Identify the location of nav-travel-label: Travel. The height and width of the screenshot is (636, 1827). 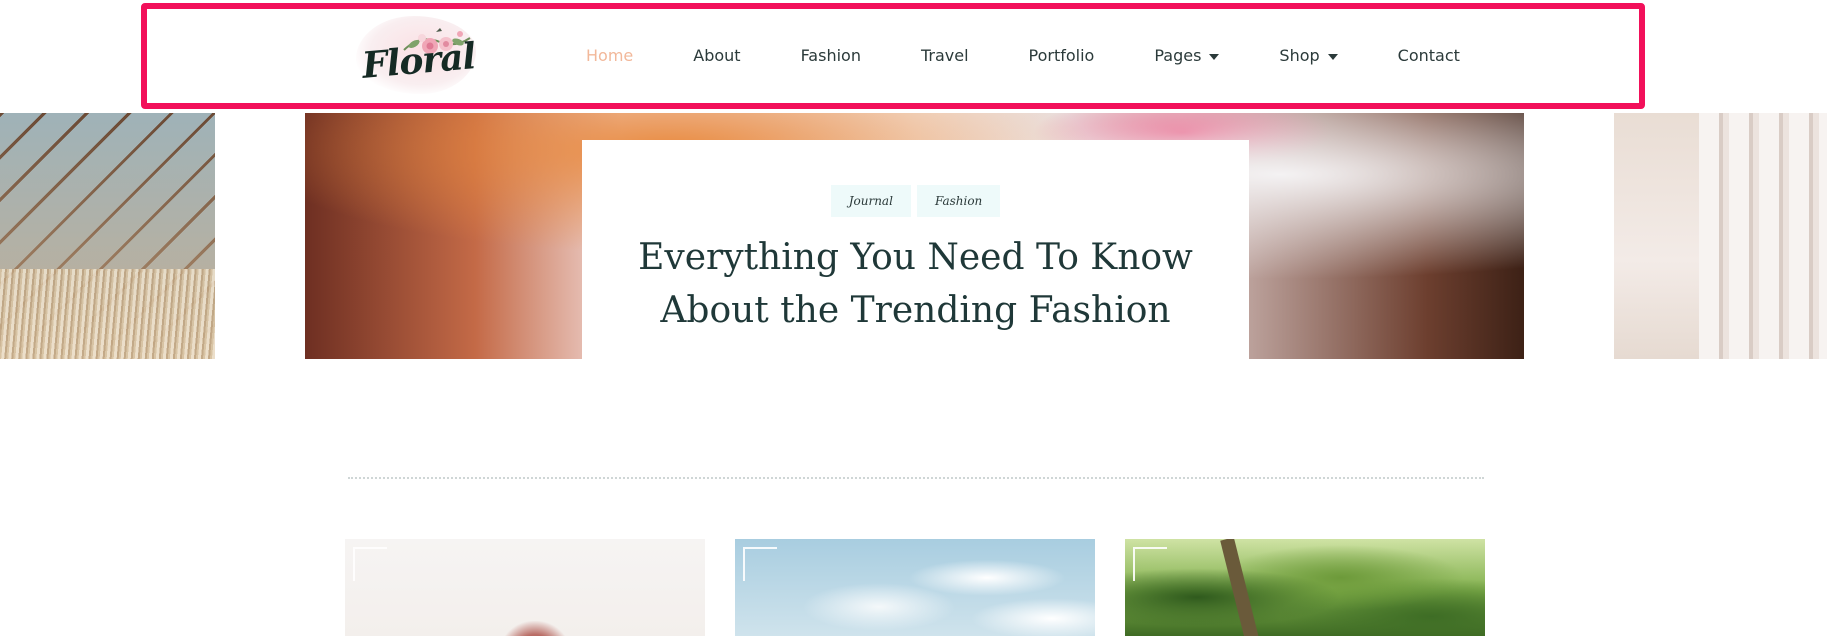
(944, 55).